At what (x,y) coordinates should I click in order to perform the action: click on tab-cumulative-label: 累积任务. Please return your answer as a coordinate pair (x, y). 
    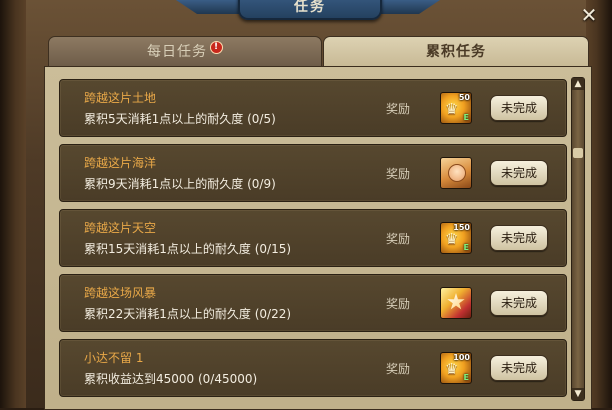
    Looking at the image, I should click on (456, 52).